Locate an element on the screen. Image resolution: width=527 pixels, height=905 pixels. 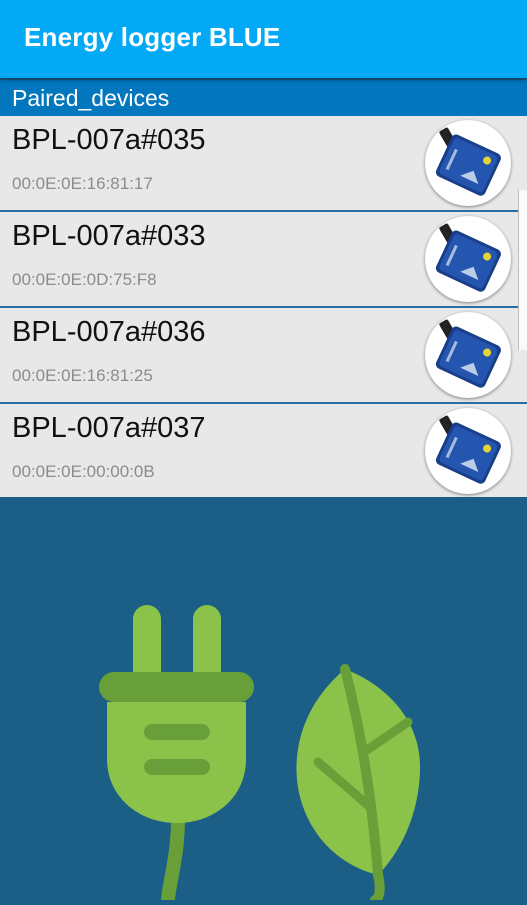
device-name: BPL-007a#036 is located at coordinates (109, 332).